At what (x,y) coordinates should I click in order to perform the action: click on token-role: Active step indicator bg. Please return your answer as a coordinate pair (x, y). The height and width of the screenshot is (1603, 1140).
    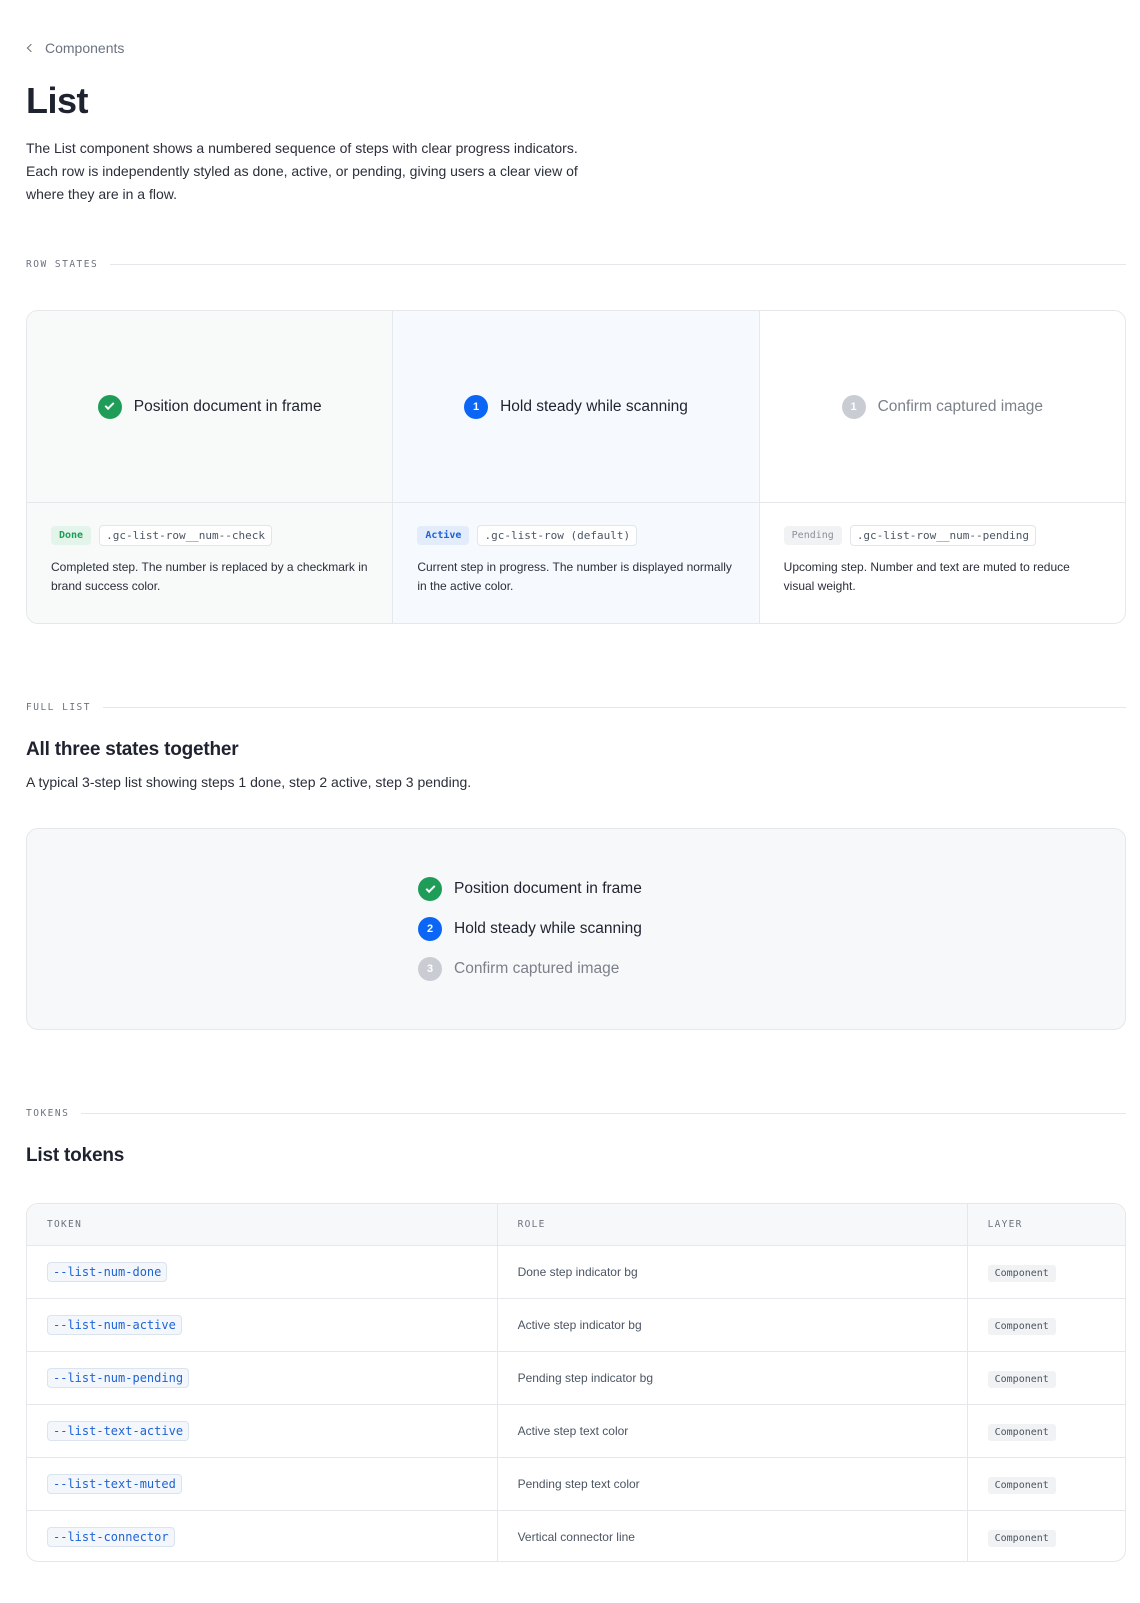
    Looking at the image, I should click on (732, 1325).